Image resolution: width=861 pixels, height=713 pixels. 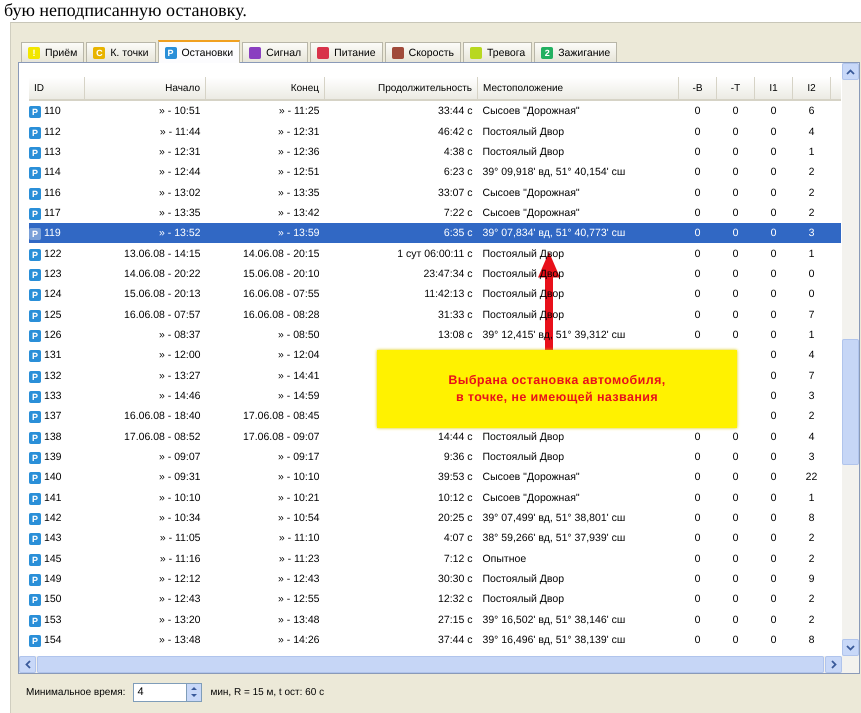 I want to click on column-header: Продолжительность, so click(x=401, y=88).